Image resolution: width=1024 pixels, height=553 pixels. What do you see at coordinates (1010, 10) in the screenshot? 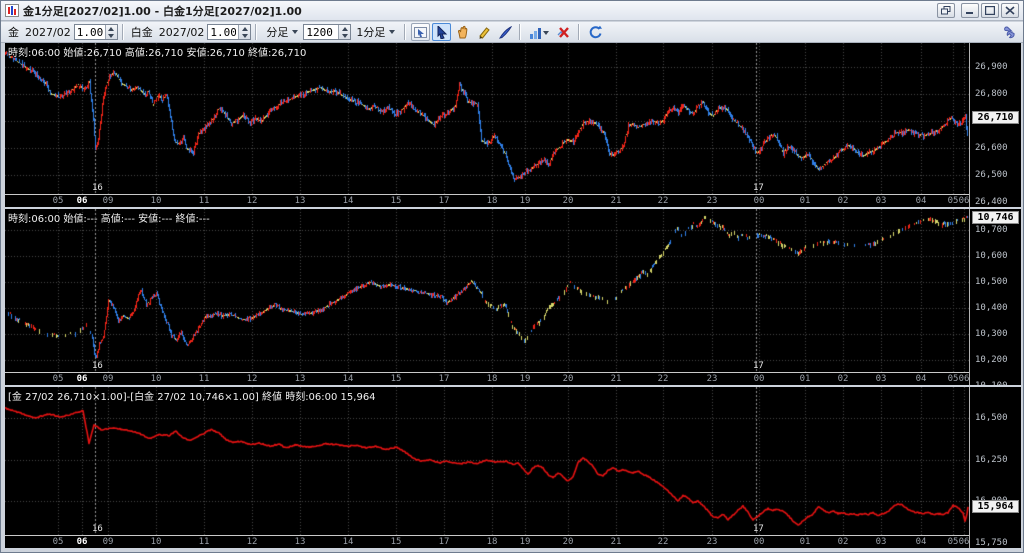
I see `close-button` at bounding box center [1010, 10].